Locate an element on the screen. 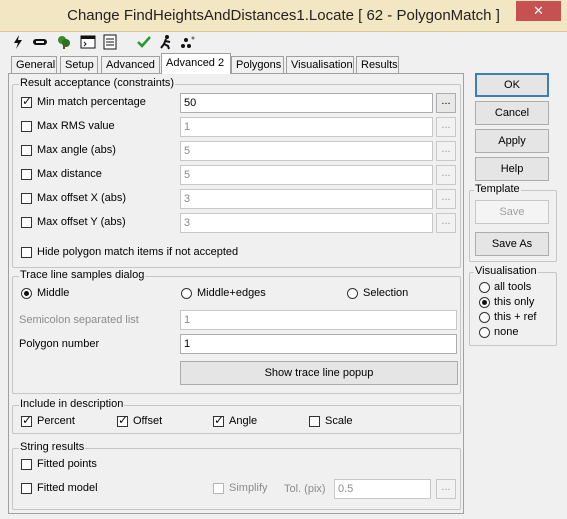  fitted-points-checkbox is located at coordinates (26, 464).